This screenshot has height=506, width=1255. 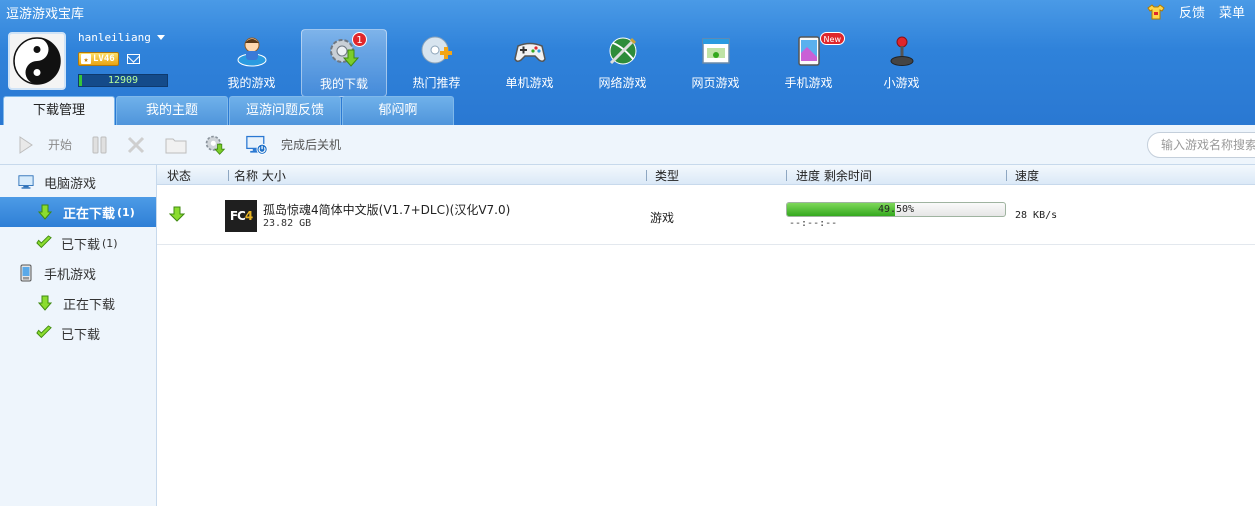 What do you see at coordinates (133, 59) in the screenshot?
I see `mail-icon` at bounding box center [133, 59].